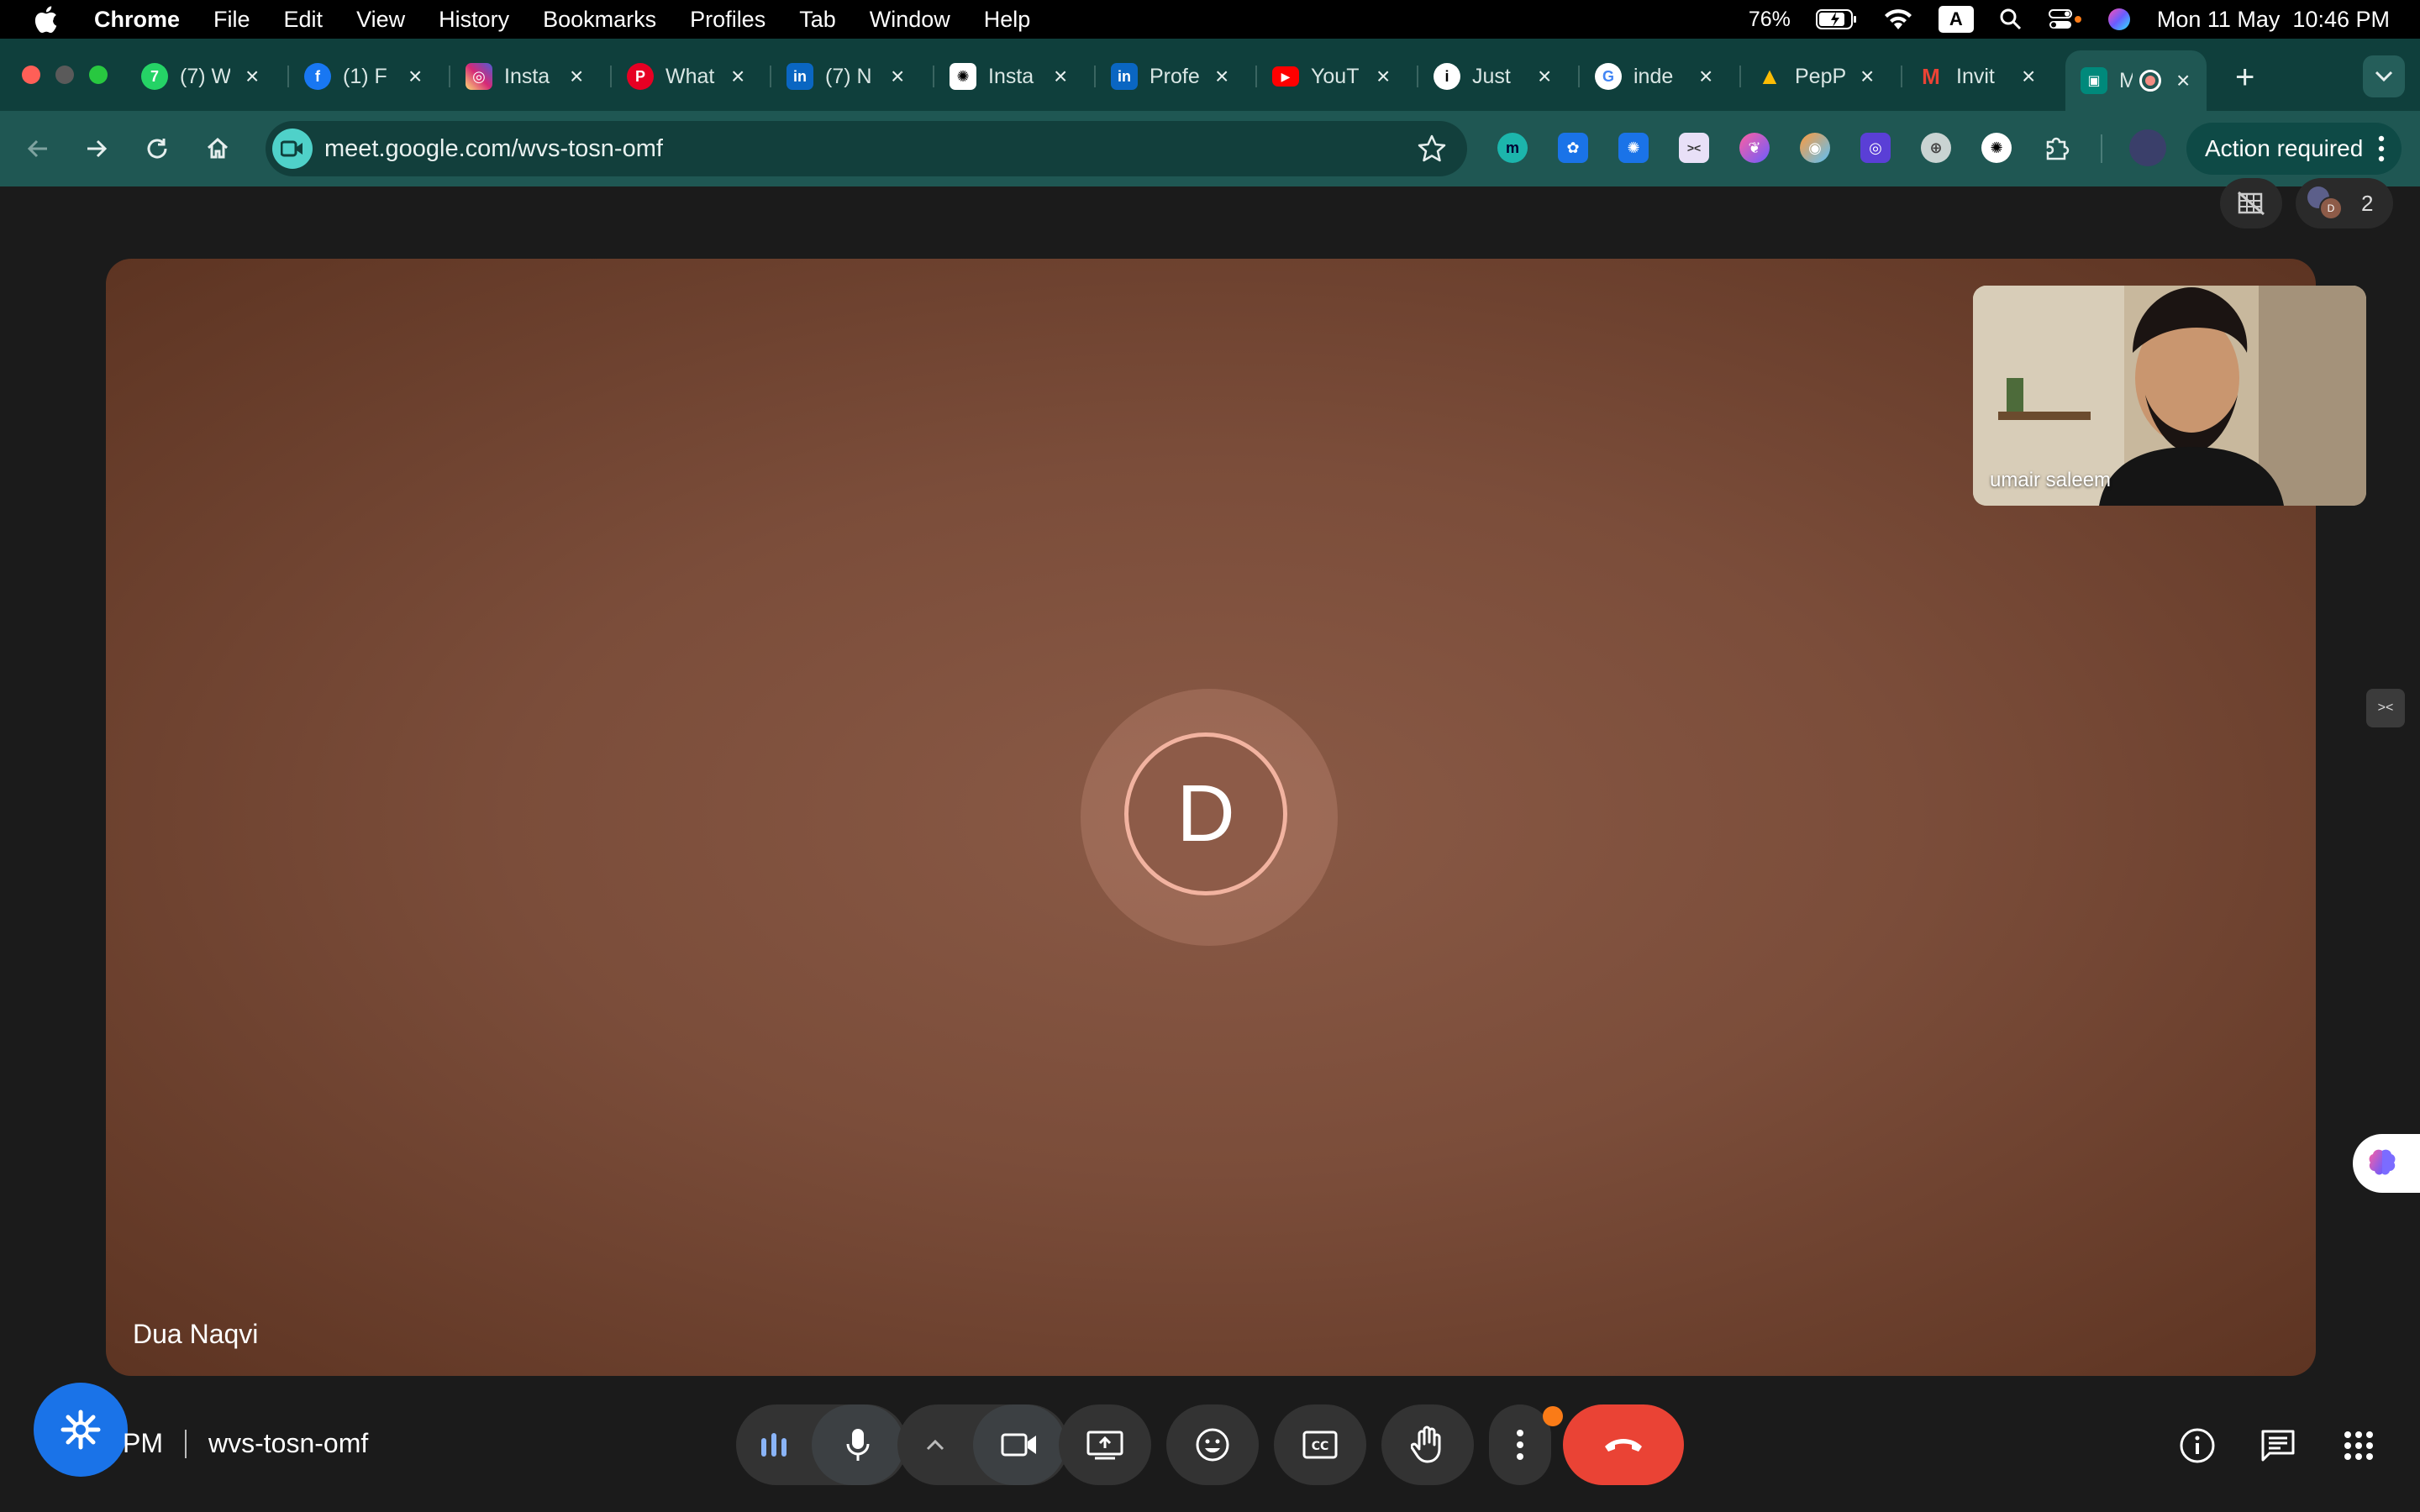  Describe the element at coordinates (2119, 19) in the screenshot. I see `siri-icon` at that location.